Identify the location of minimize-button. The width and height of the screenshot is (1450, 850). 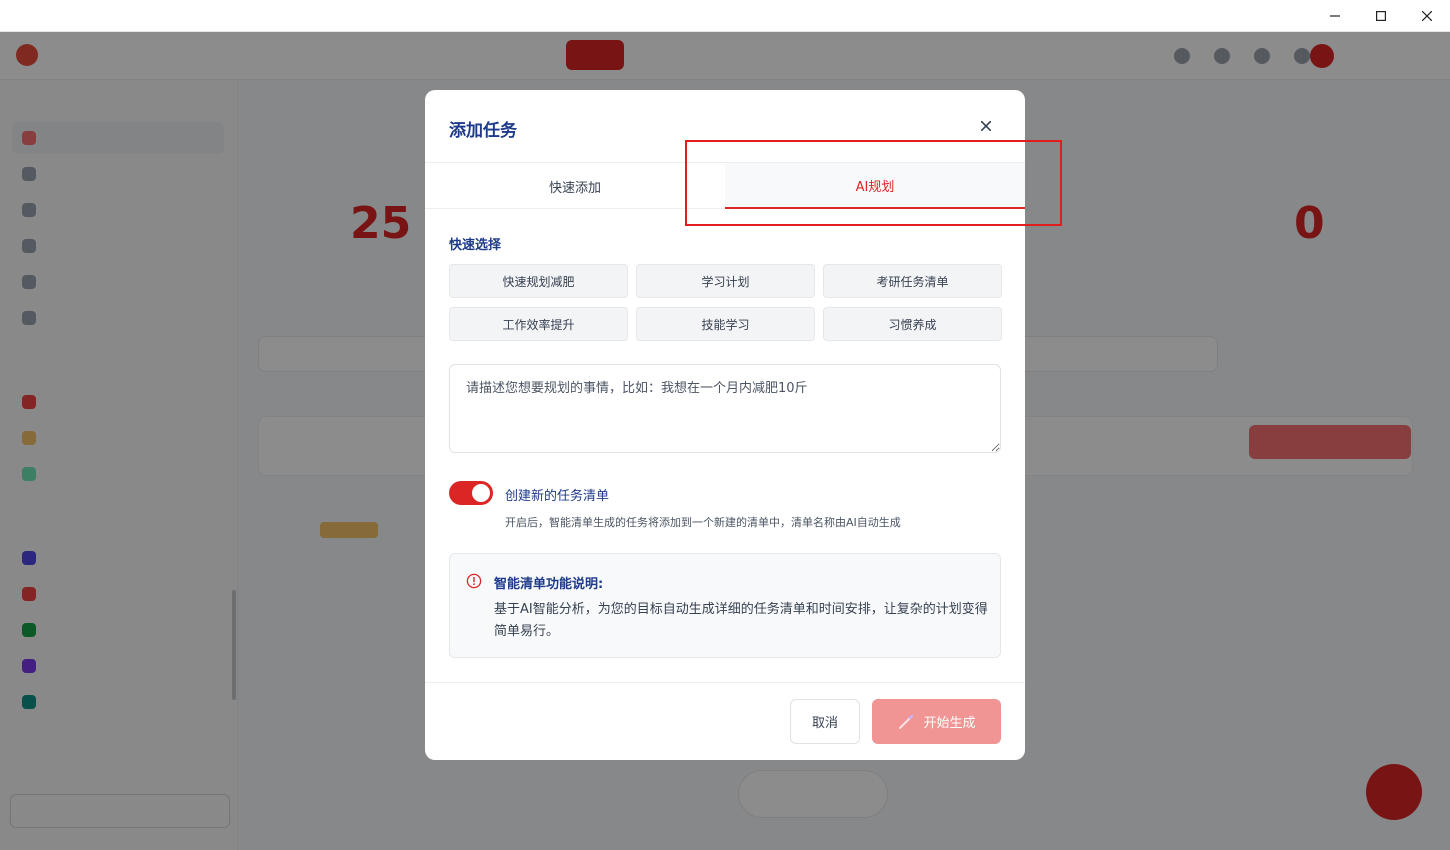
(1335, 16).